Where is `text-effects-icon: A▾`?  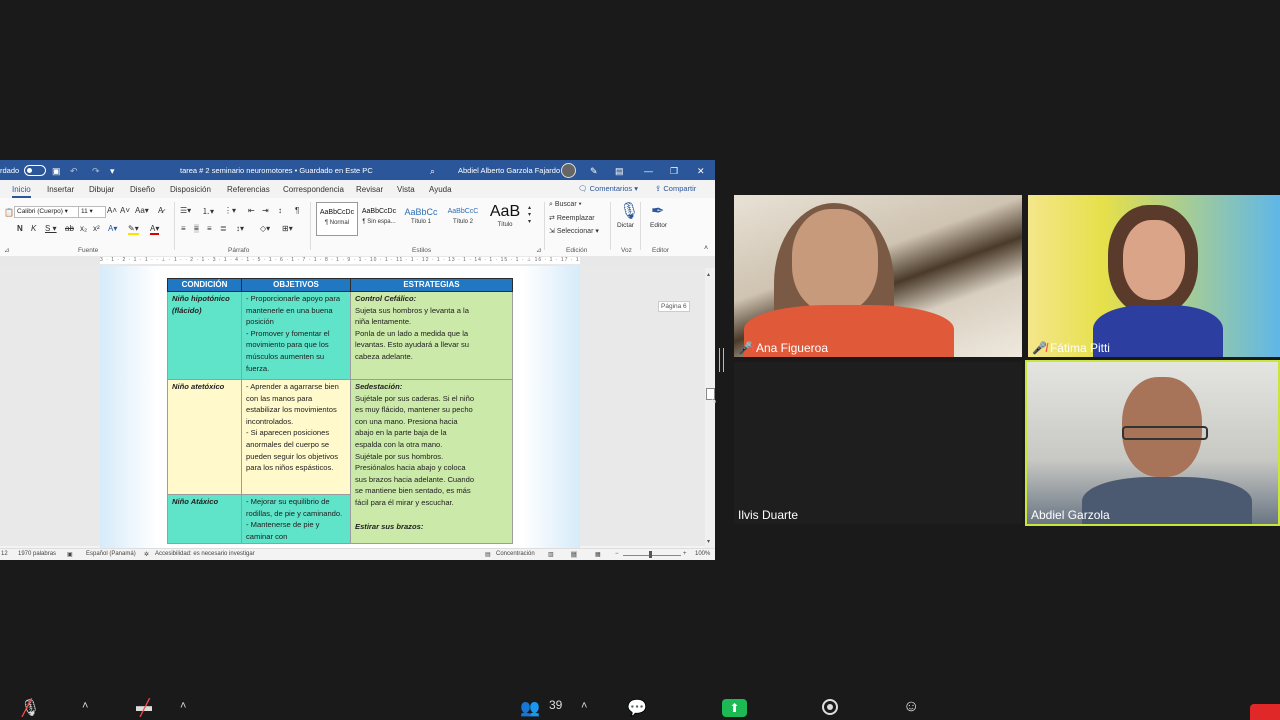
text-effects-icon: A▾ is located at coordinates (112, 228).